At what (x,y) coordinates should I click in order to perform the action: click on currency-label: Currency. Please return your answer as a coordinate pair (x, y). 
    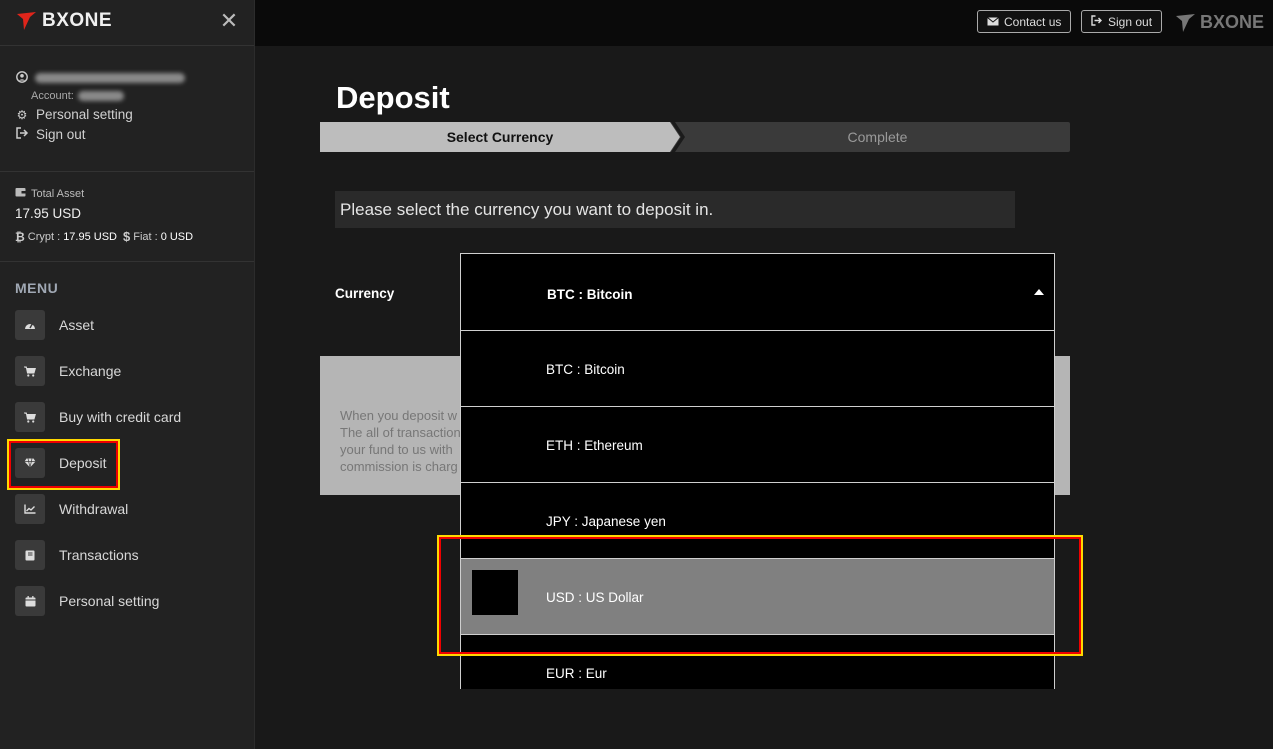
    Looking at the image, I should click on (365, 293).